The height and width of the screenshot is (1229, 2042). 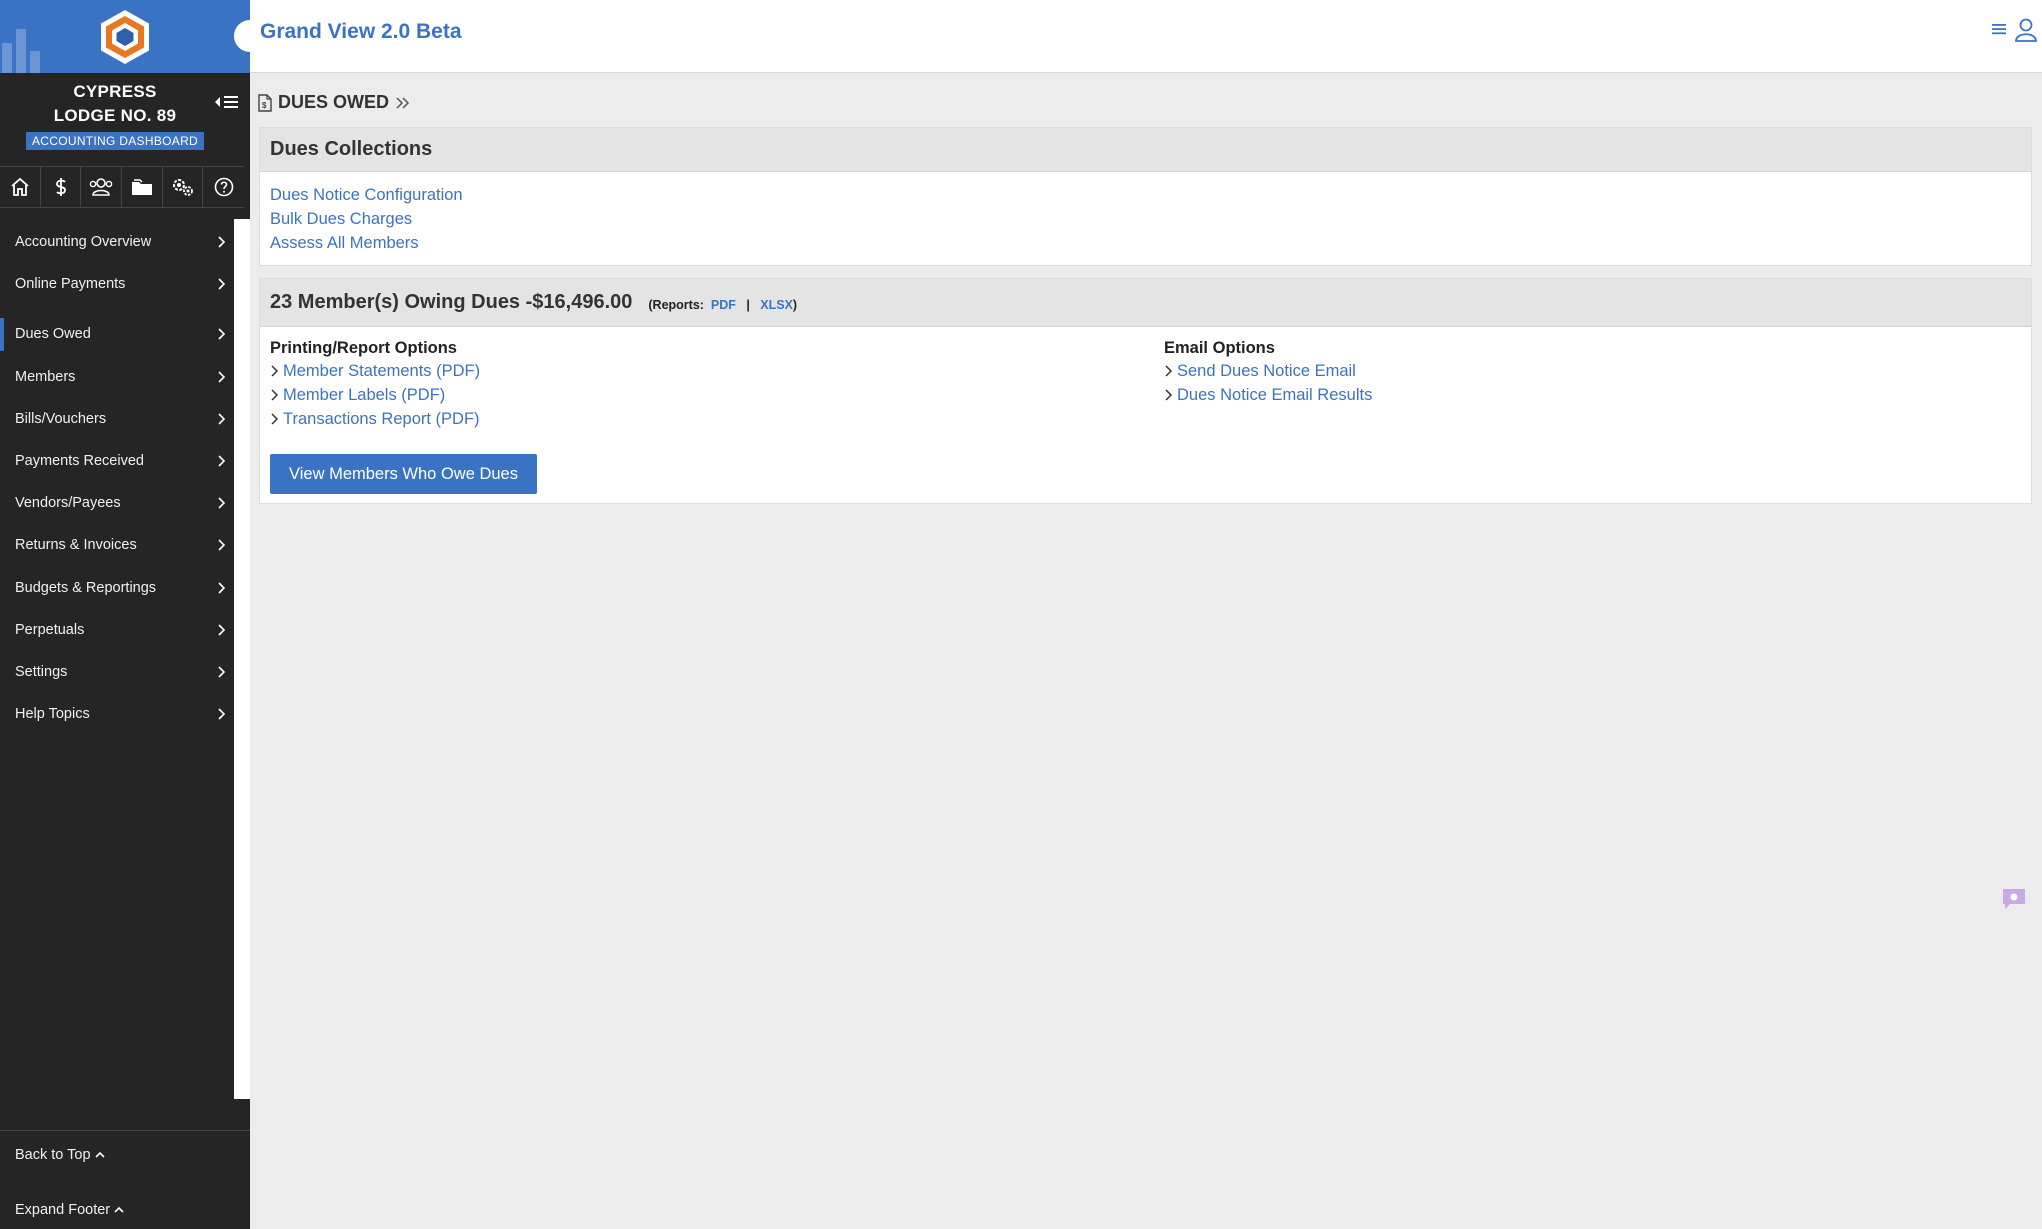 What do you see at coordinates (1219, 348) in the screenshot?
I see `email-options-title: Email Options` at bounding box center [1219, 348].